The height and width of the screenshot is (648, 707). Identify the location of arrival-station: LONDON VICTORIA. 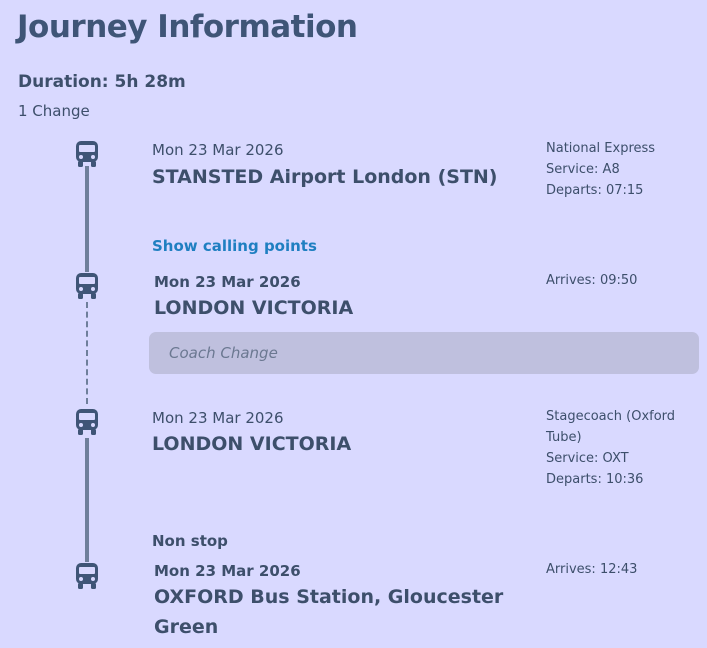
(254, 308).